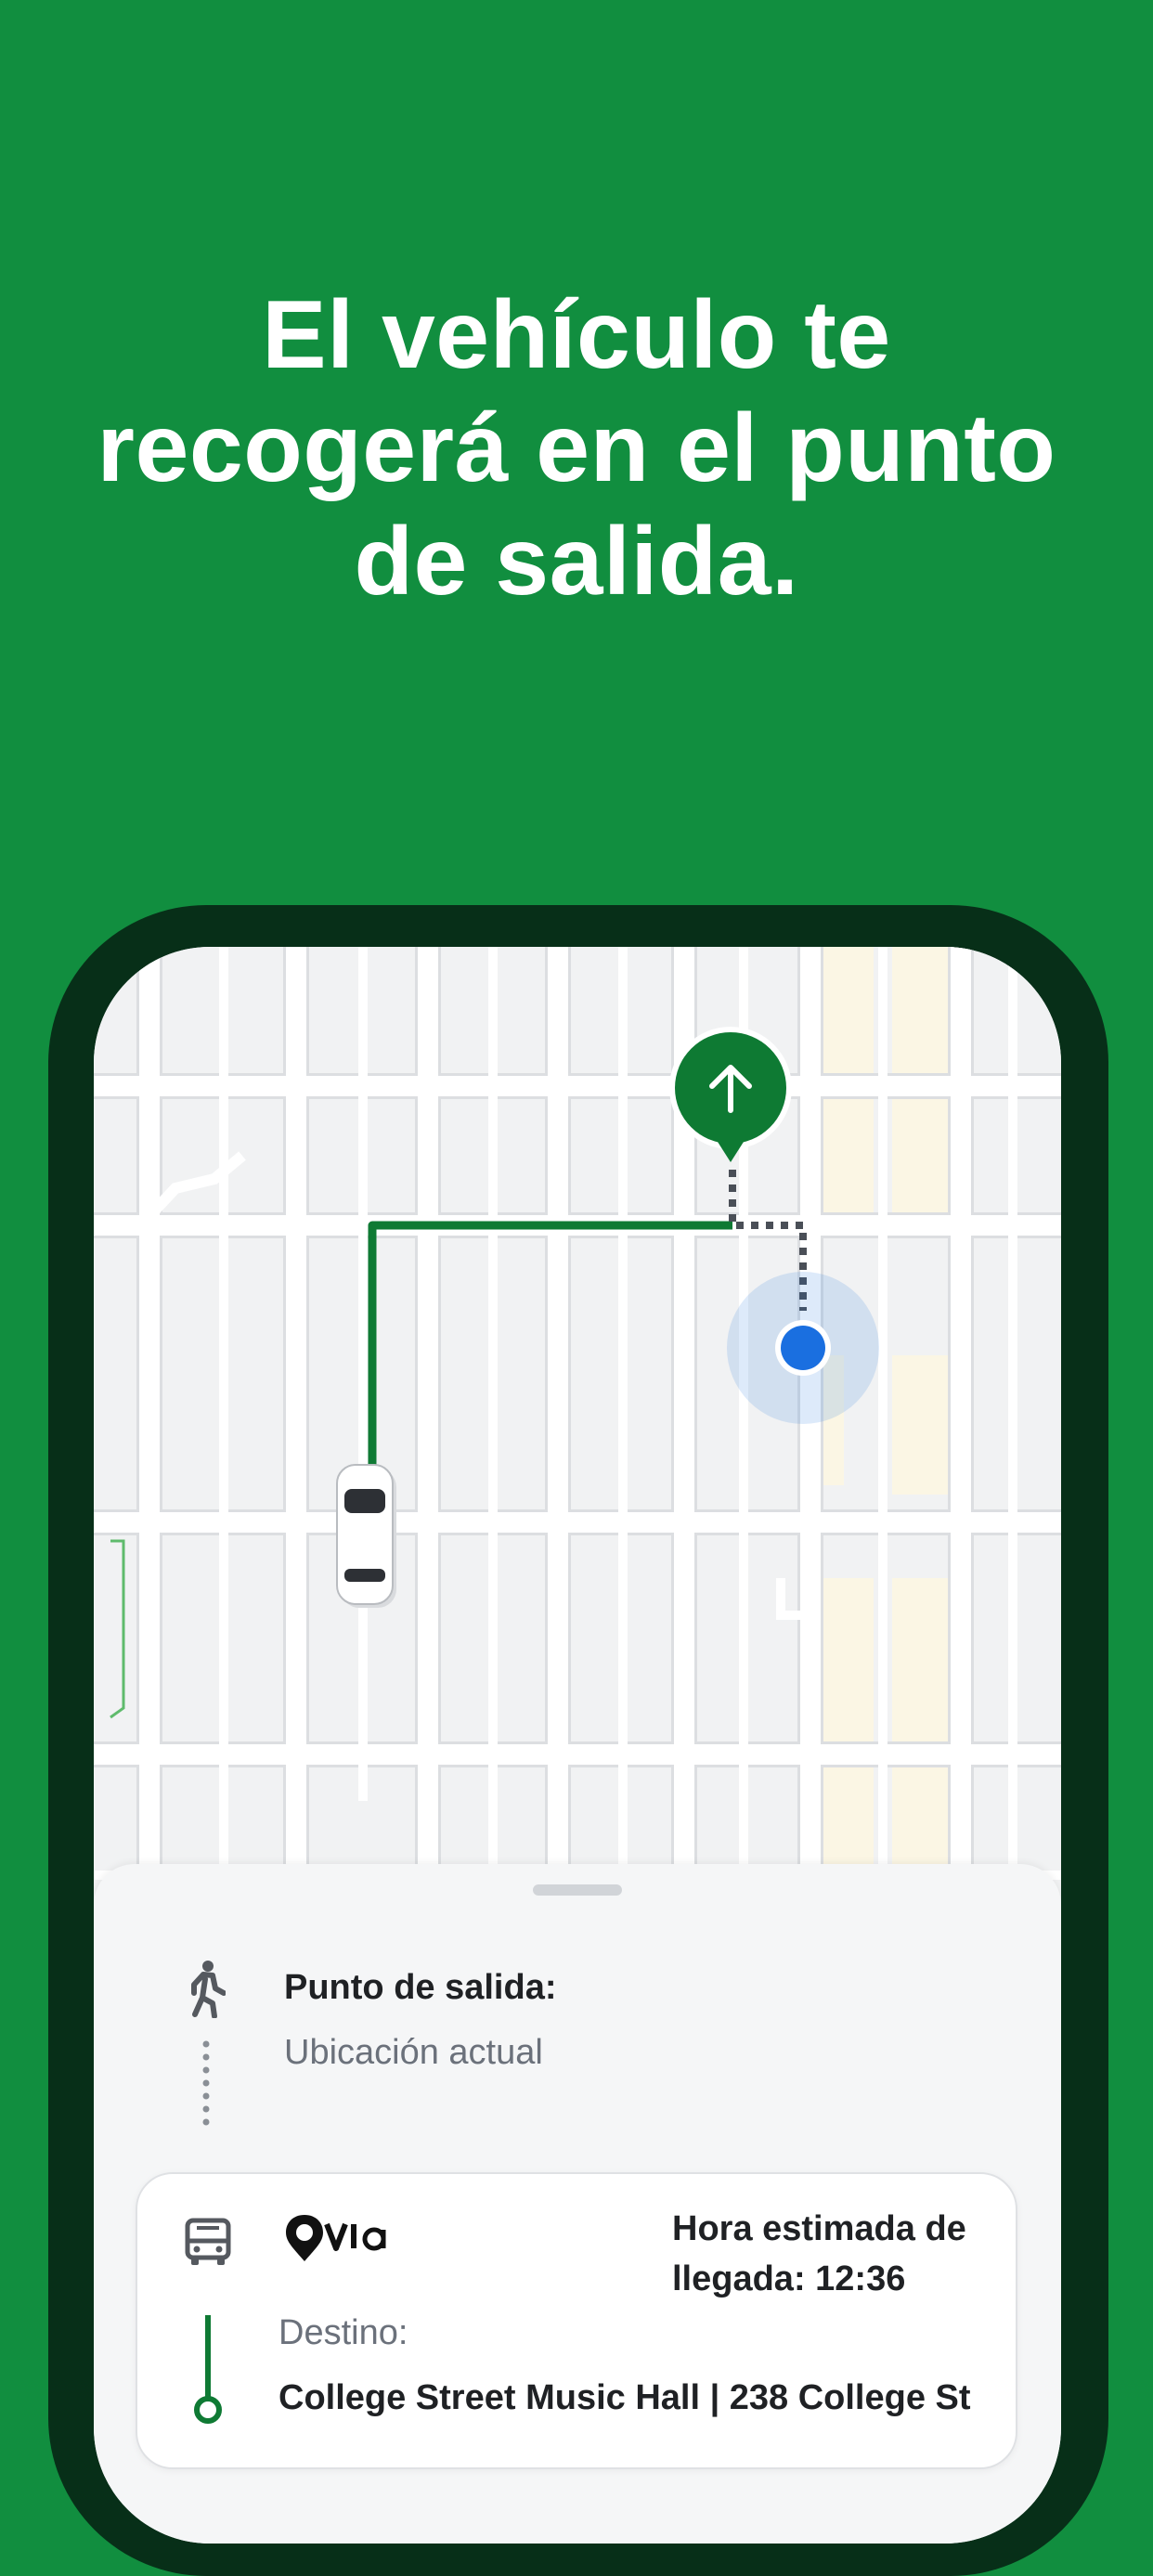 The image size is (1153, 2576). Describe the element at coordinates (206, 2083) in the screenshot. I see `walk-dotted-line` at that location.